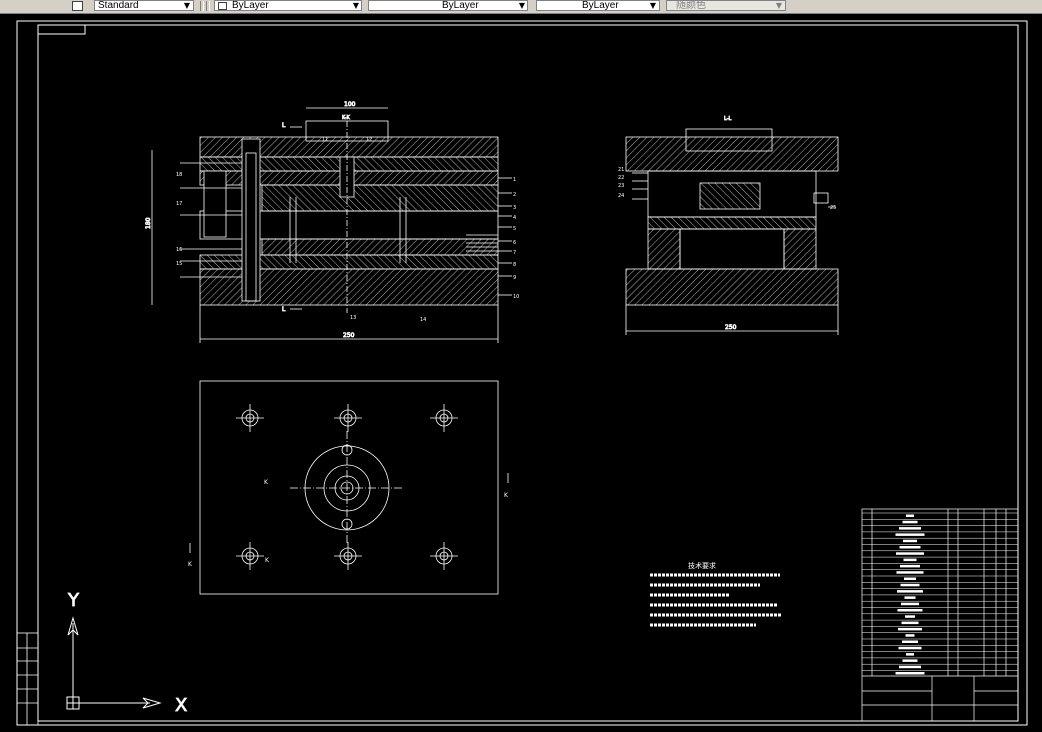 This screenshot has width=1042, height=732. I want to click on text-style-select: Standard, so click(144, 5).